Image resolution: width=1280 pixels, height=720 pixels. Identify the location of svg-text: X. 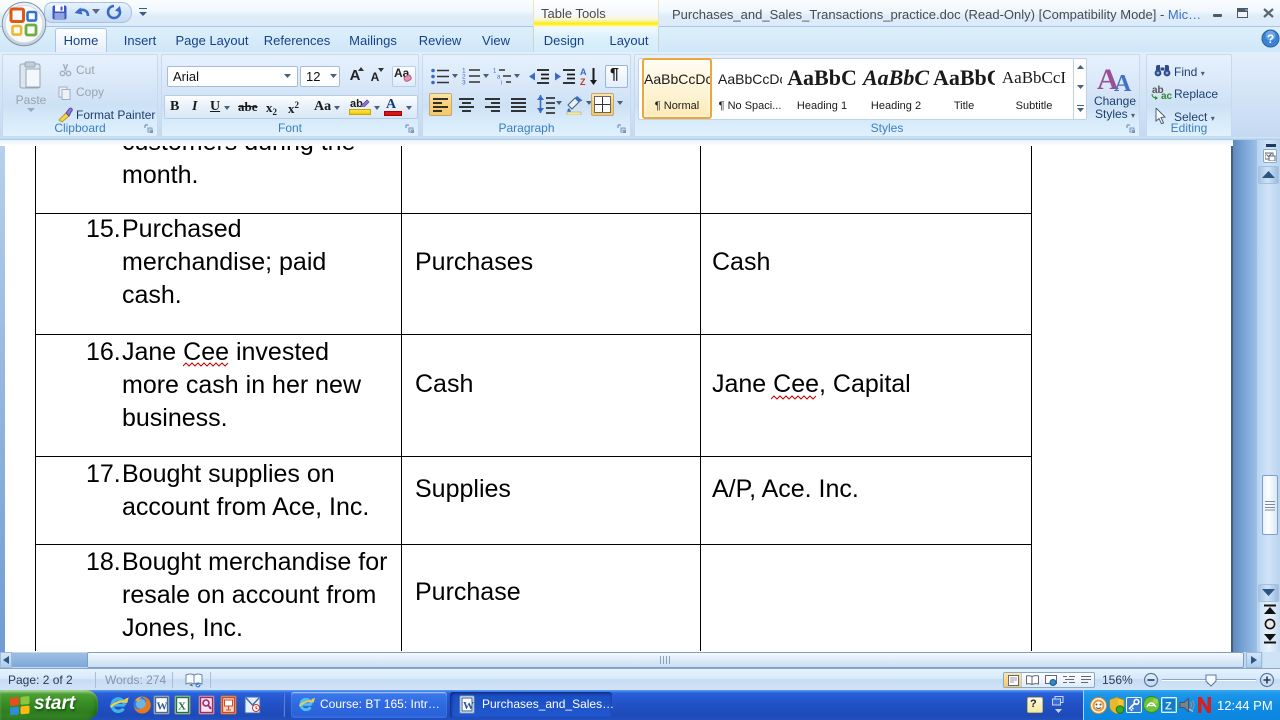
(182, 707).